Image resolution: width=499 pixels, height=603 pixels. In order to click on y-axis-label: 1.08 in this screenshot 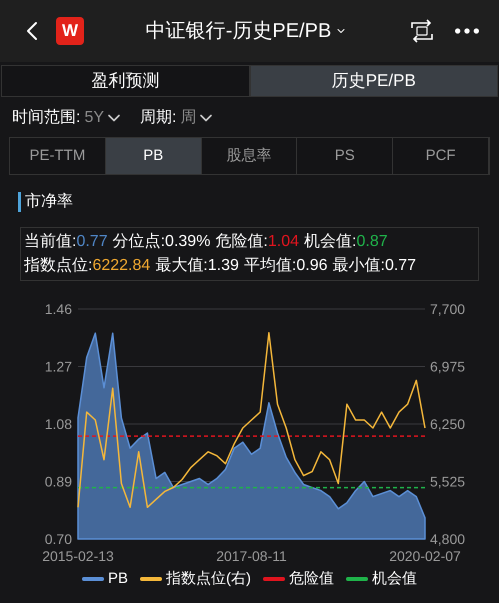, I will do `click(58, 424)`.